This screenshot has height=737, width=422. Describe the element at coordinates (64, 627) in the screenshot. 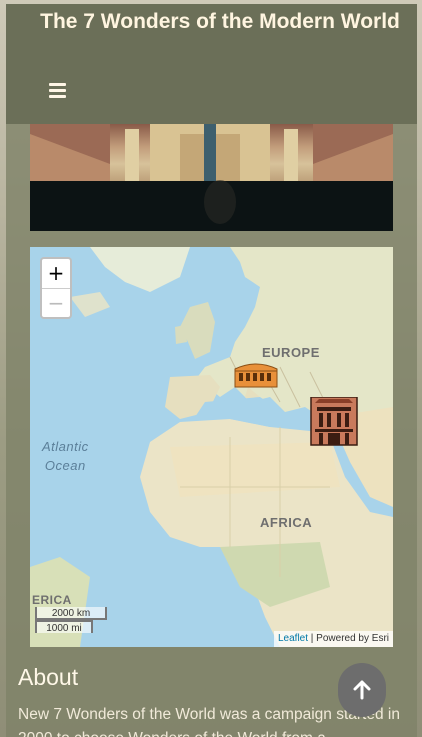

I see `scale-mi: 1000 mi` at that location.